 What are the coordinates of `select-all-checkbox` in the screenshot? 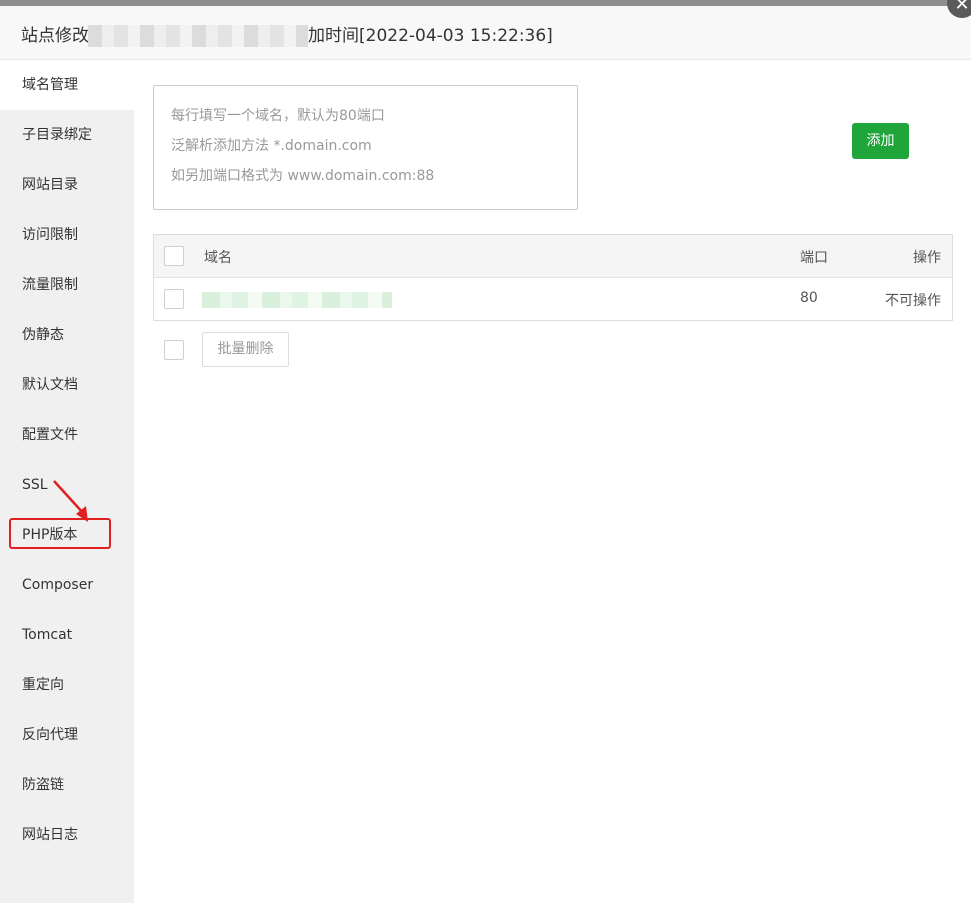 It's located at (174, 256).